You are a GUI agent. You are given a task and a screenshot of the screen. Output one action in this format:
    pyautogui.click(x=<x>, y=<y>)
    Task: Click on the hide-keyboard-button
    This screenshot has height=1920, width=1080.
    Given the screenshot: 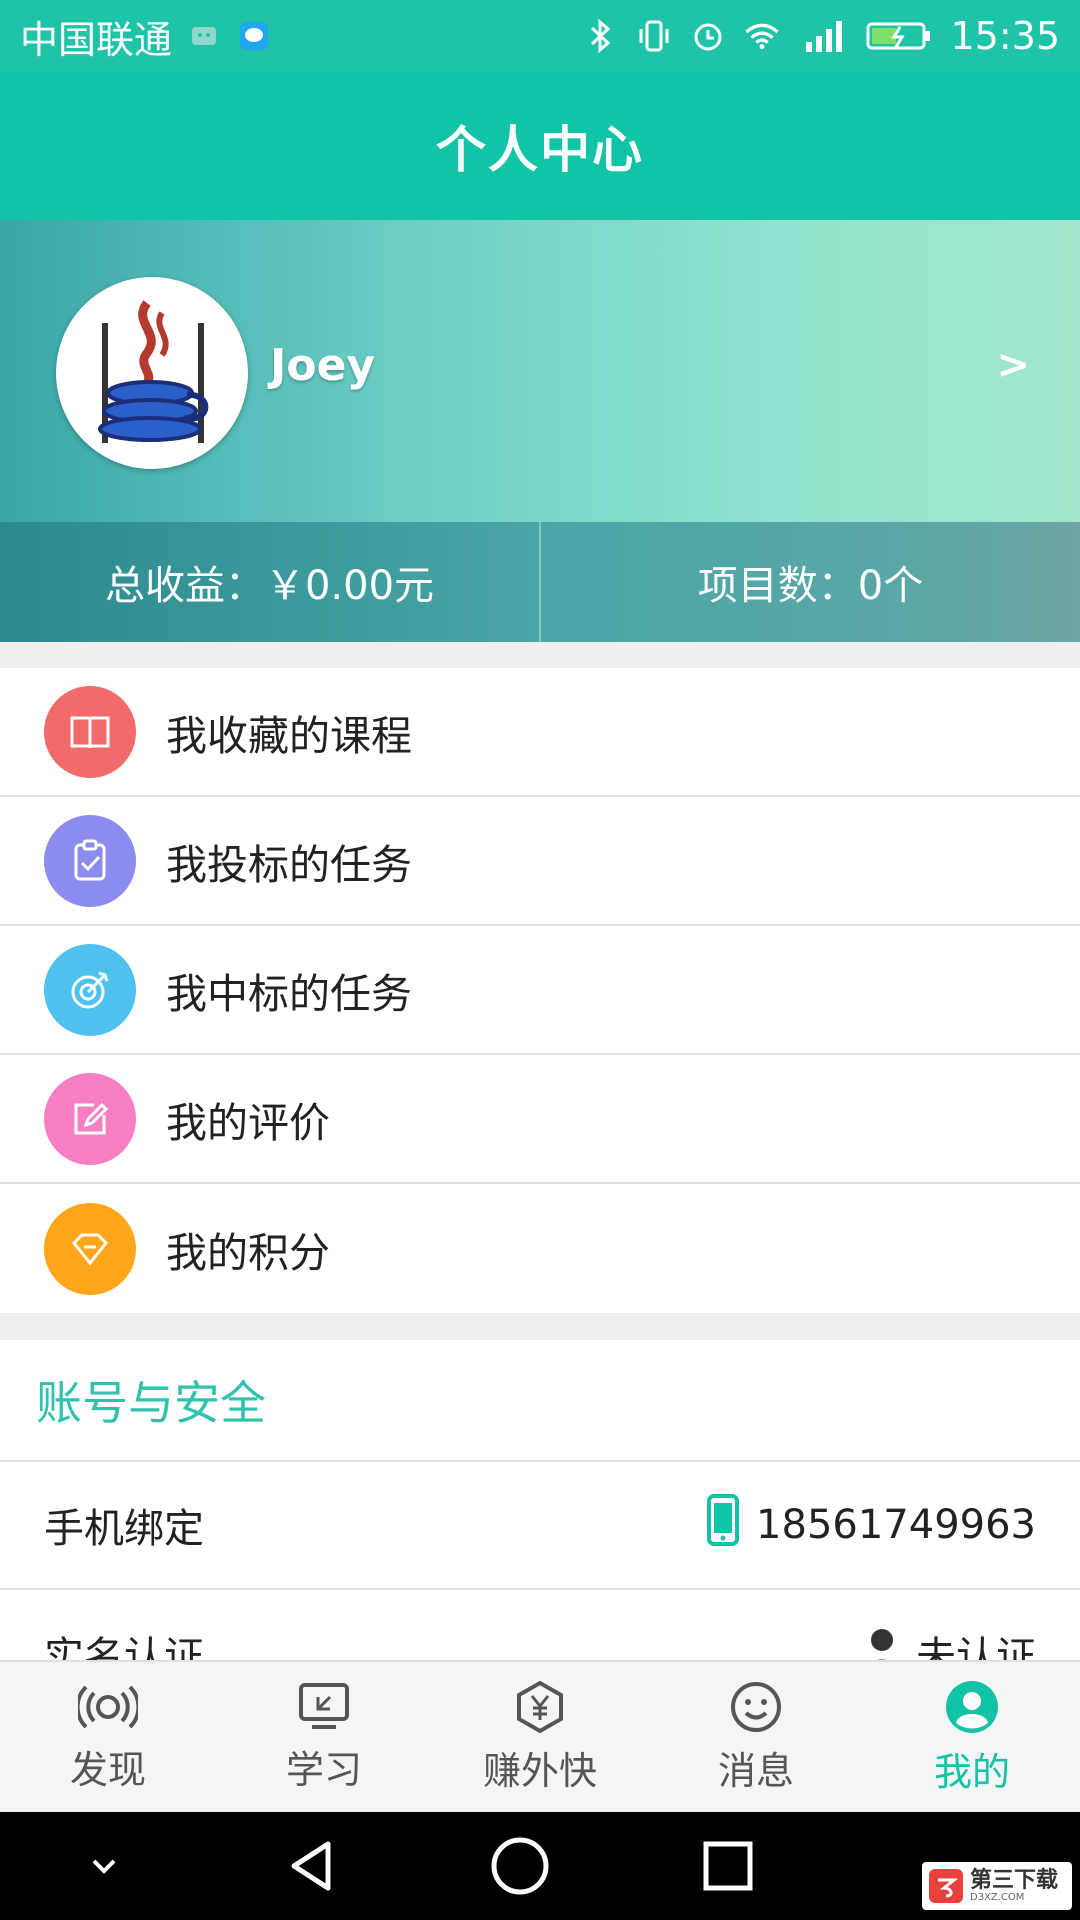 What is the action you would take?
    pyautogui.click(x=104, y=1866)
    